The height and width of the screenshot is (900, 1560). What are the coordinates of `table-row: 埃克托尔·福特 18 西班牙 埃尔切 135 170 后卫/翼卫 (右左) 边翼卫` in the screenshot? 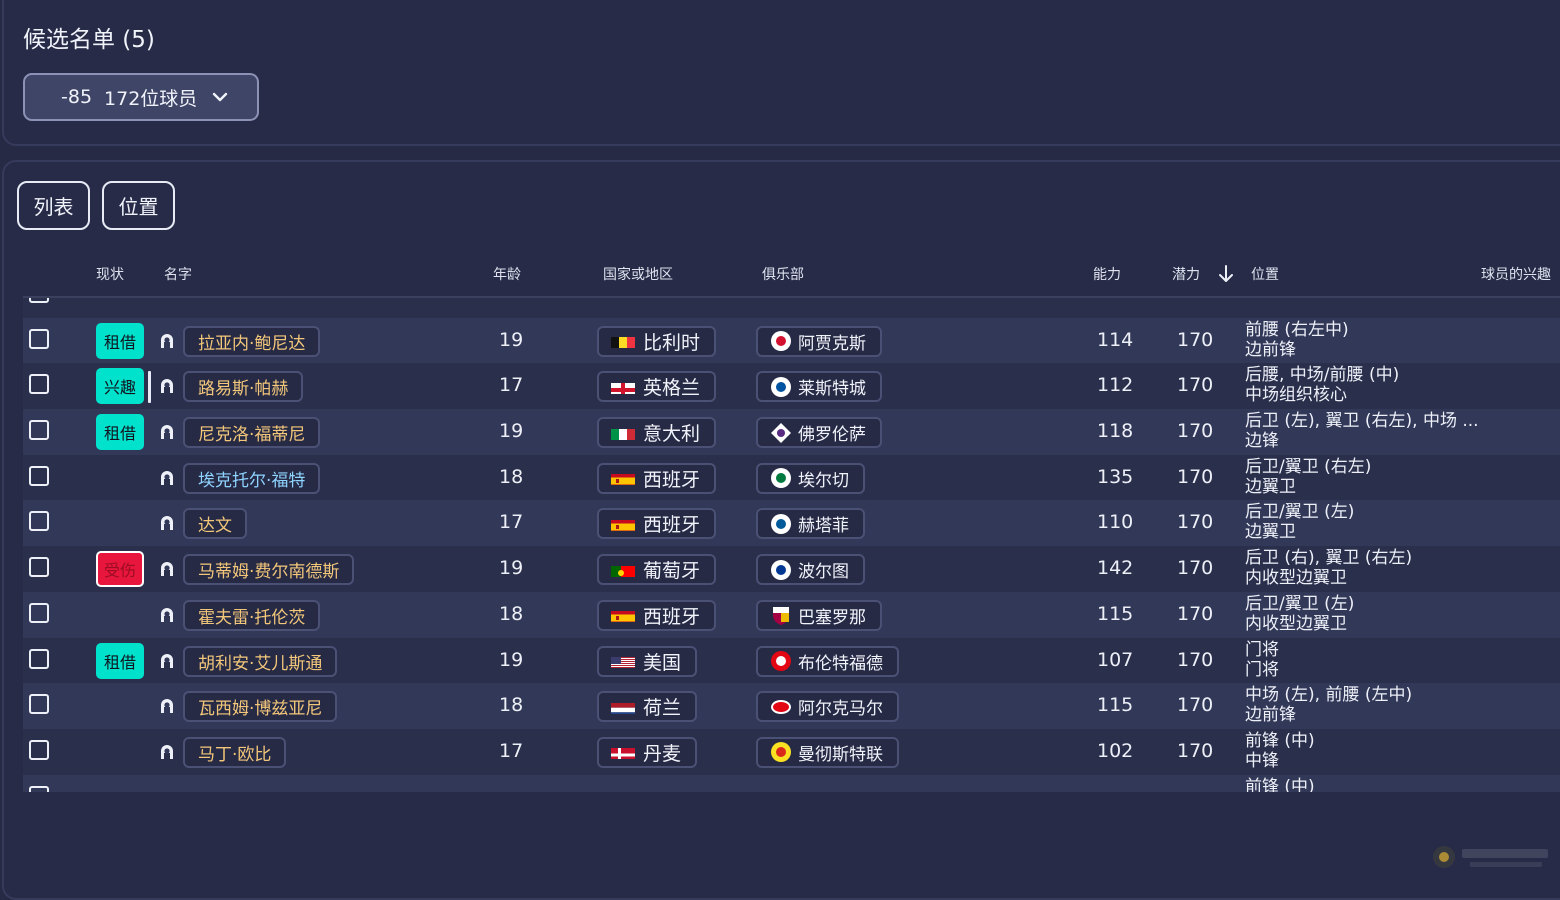 It's located at (791, 477).